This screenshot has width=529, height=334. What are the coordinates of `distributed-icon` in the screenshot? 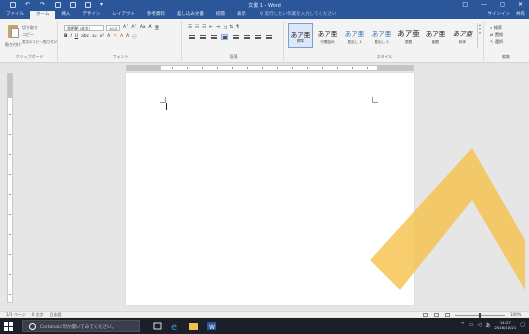 It's located at (235, 37).